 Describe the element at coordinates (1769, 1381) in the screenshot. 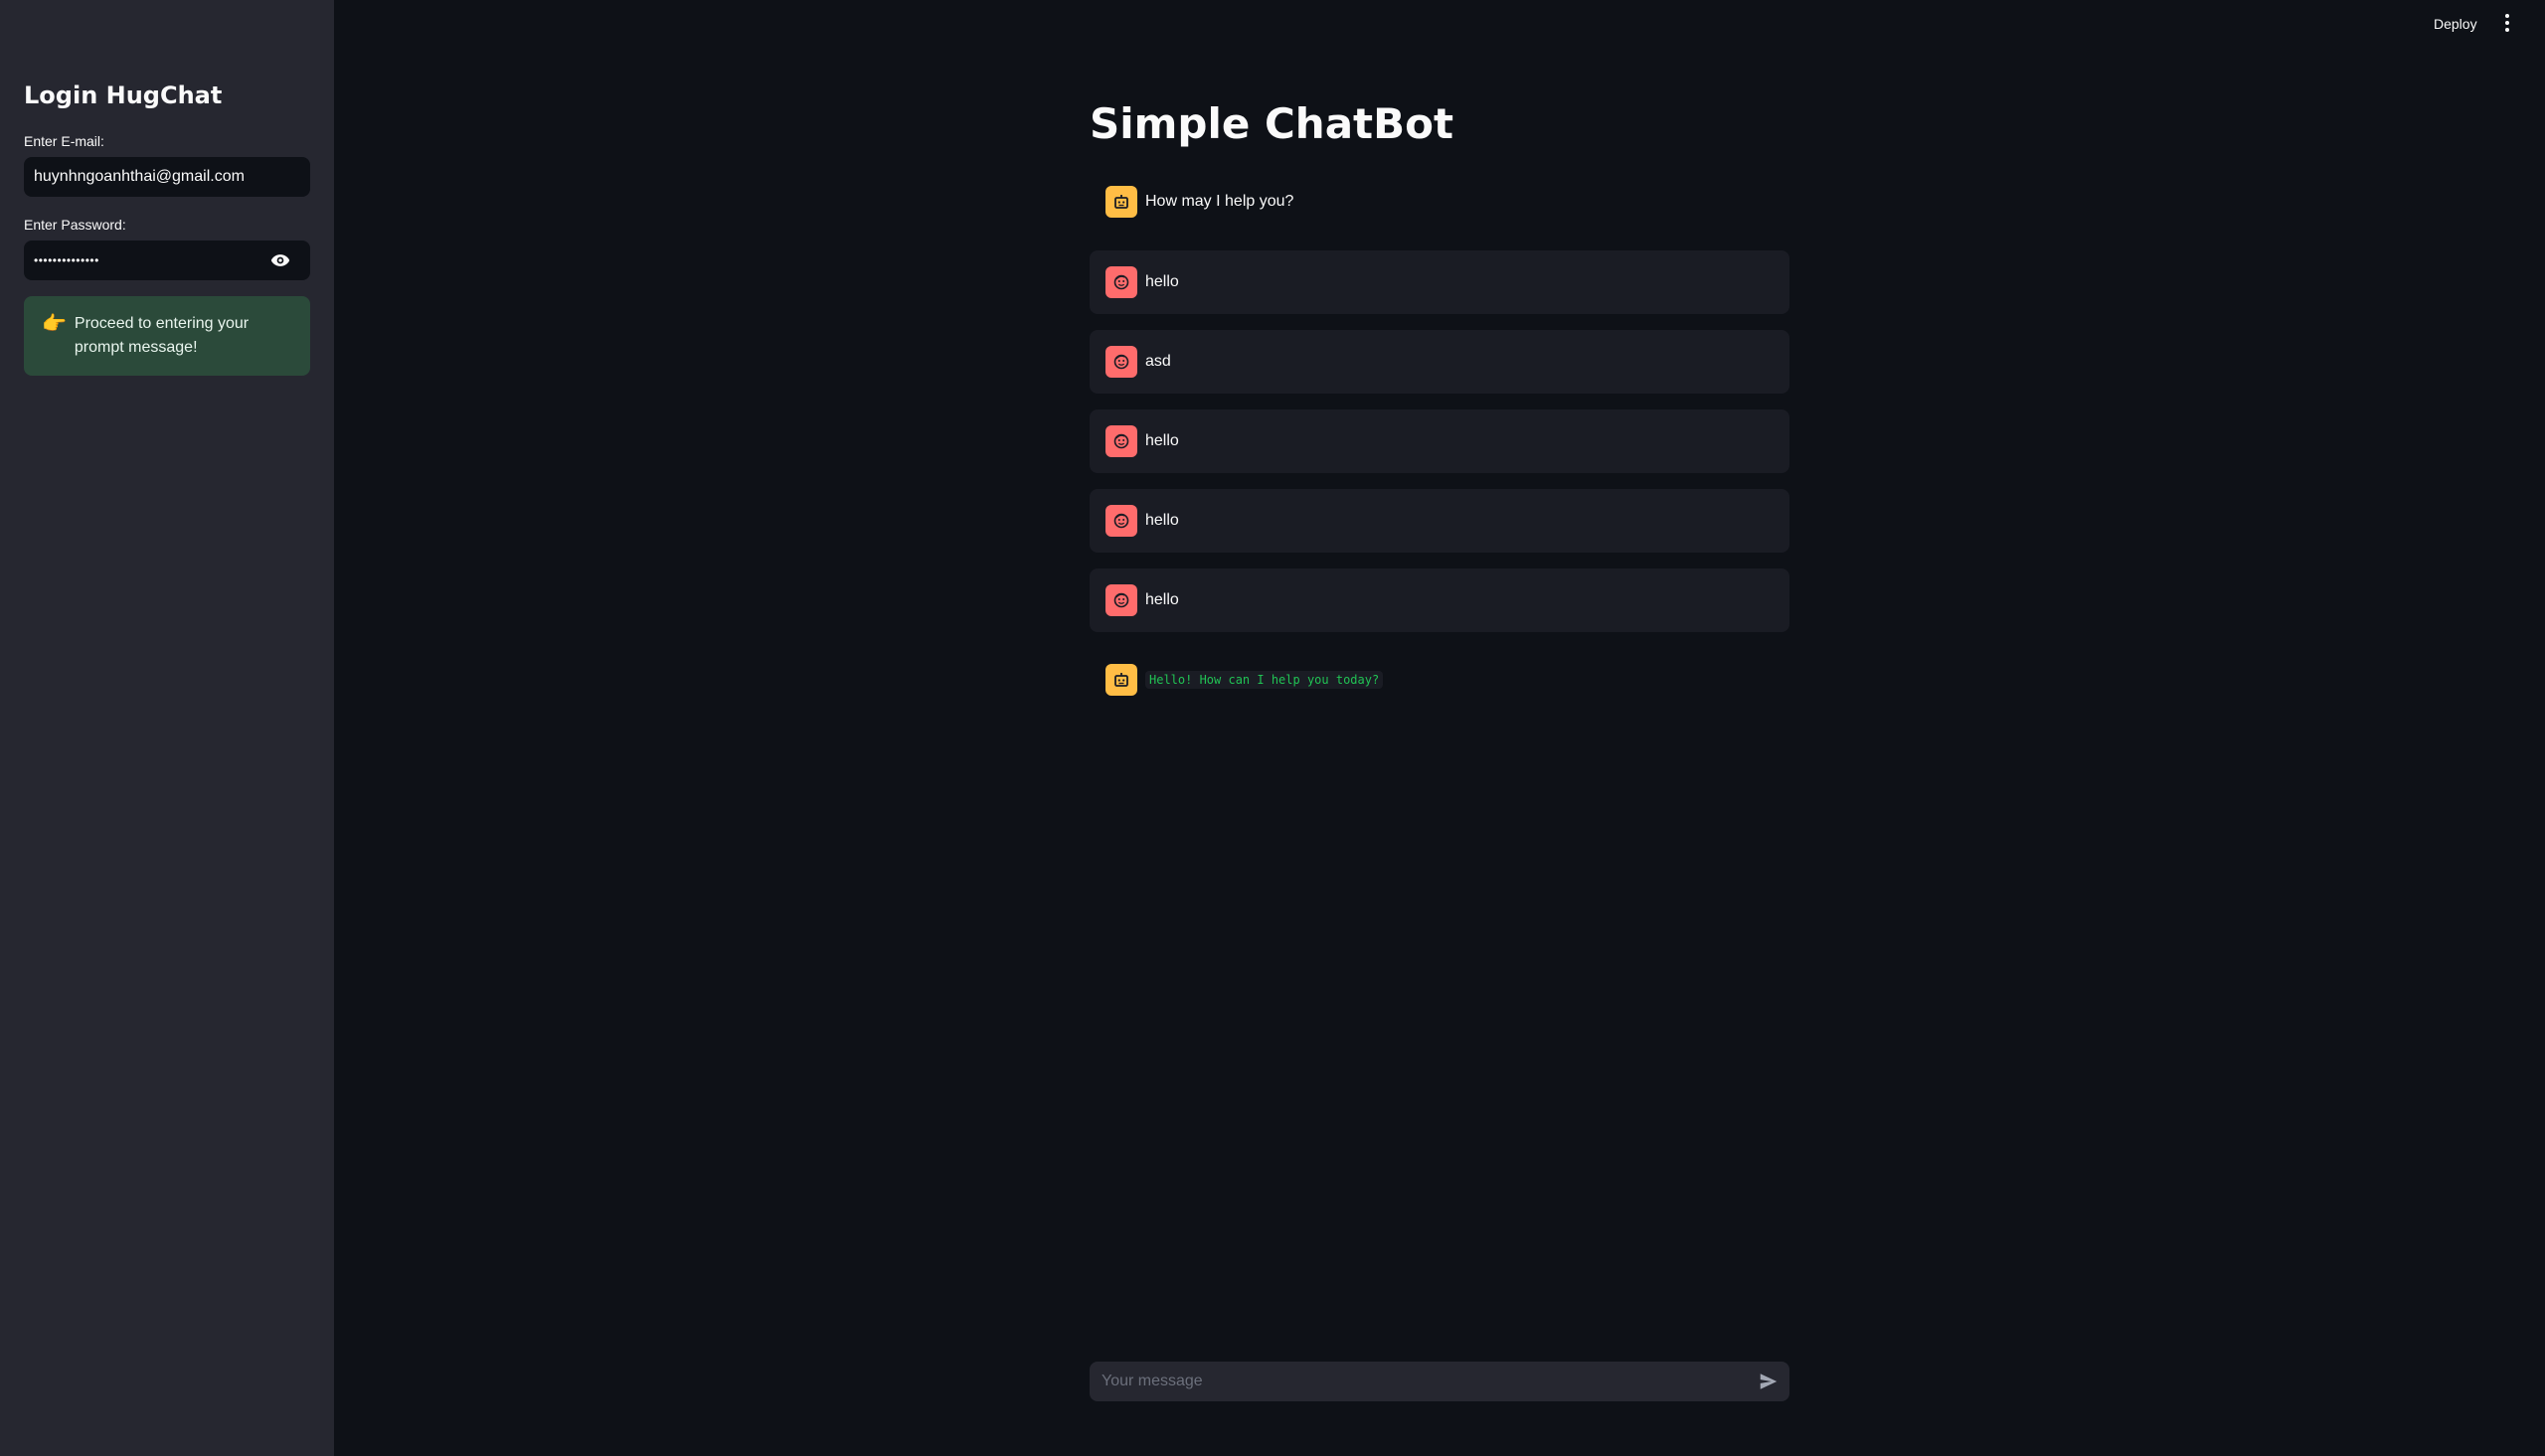

I see `send-icon` at that location.